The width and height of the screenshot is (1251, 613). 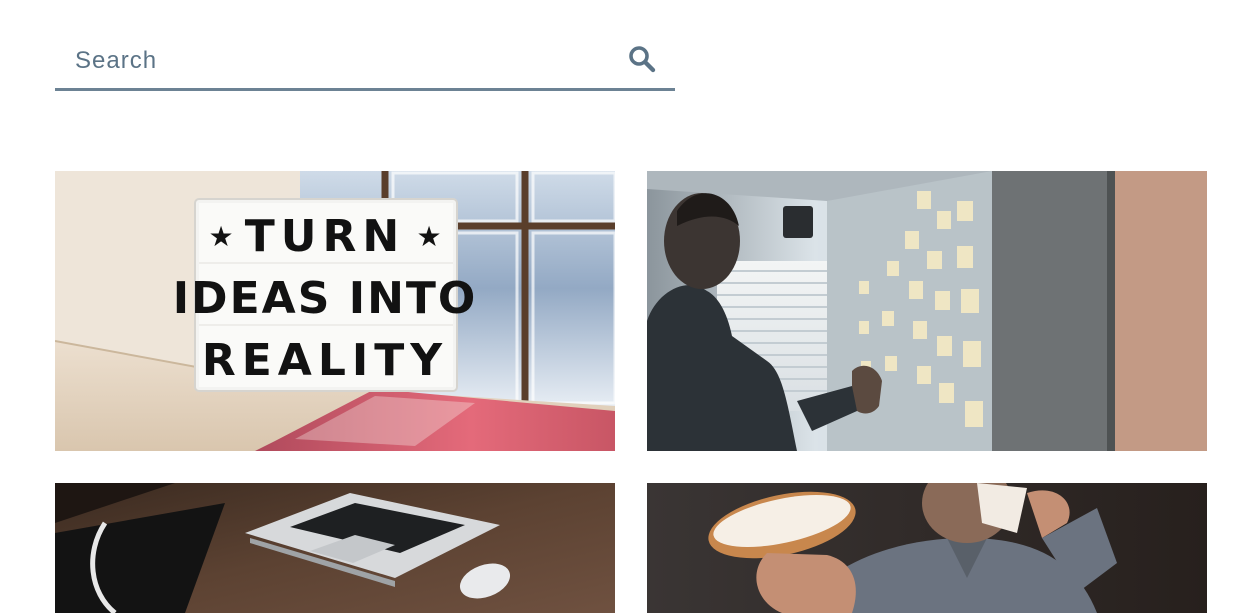 I want to click on laptop-on-desk-photo, so click(x=335, y=548).